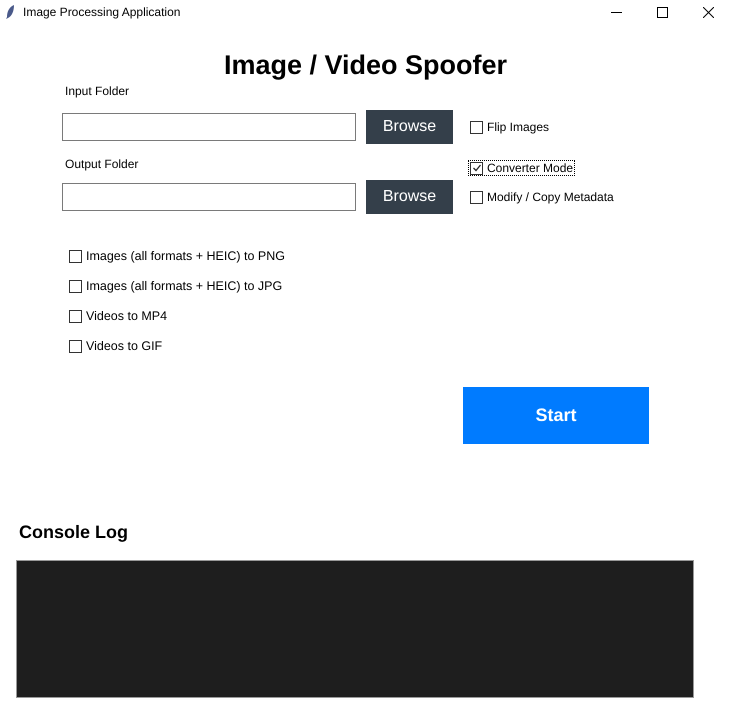  What do you see at coordinates (556, 415) in the screenshot?
I see `start-button: Start` at bounding box center [556, 415].